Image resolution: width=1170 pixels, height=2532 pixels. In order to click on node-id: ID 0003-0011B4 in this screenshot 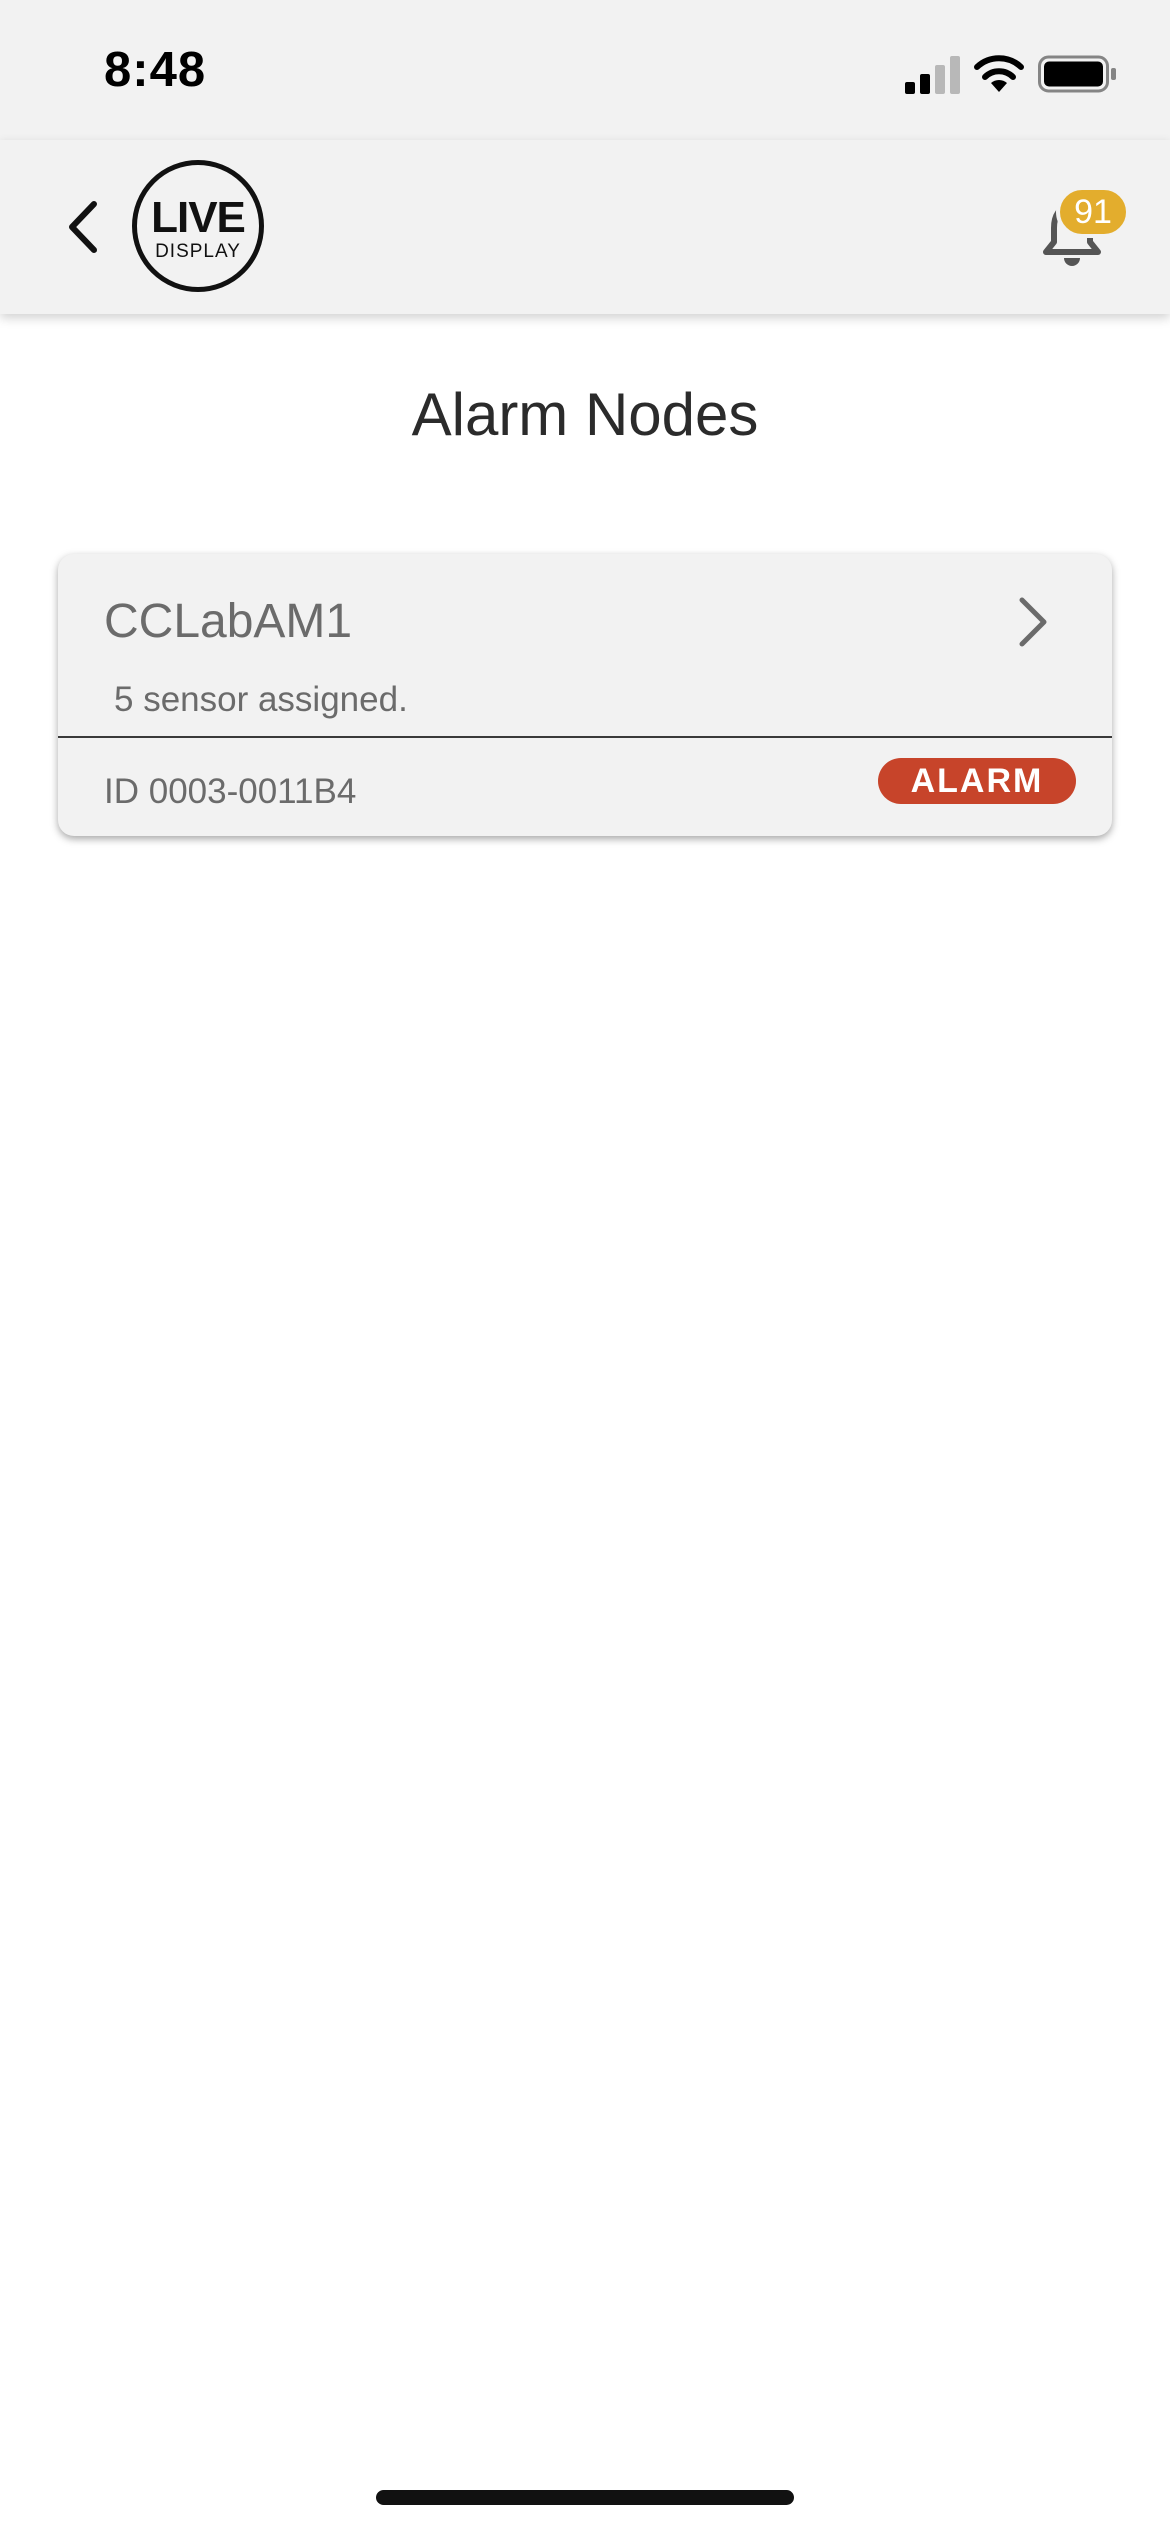, I will do `click(230, 791)`.